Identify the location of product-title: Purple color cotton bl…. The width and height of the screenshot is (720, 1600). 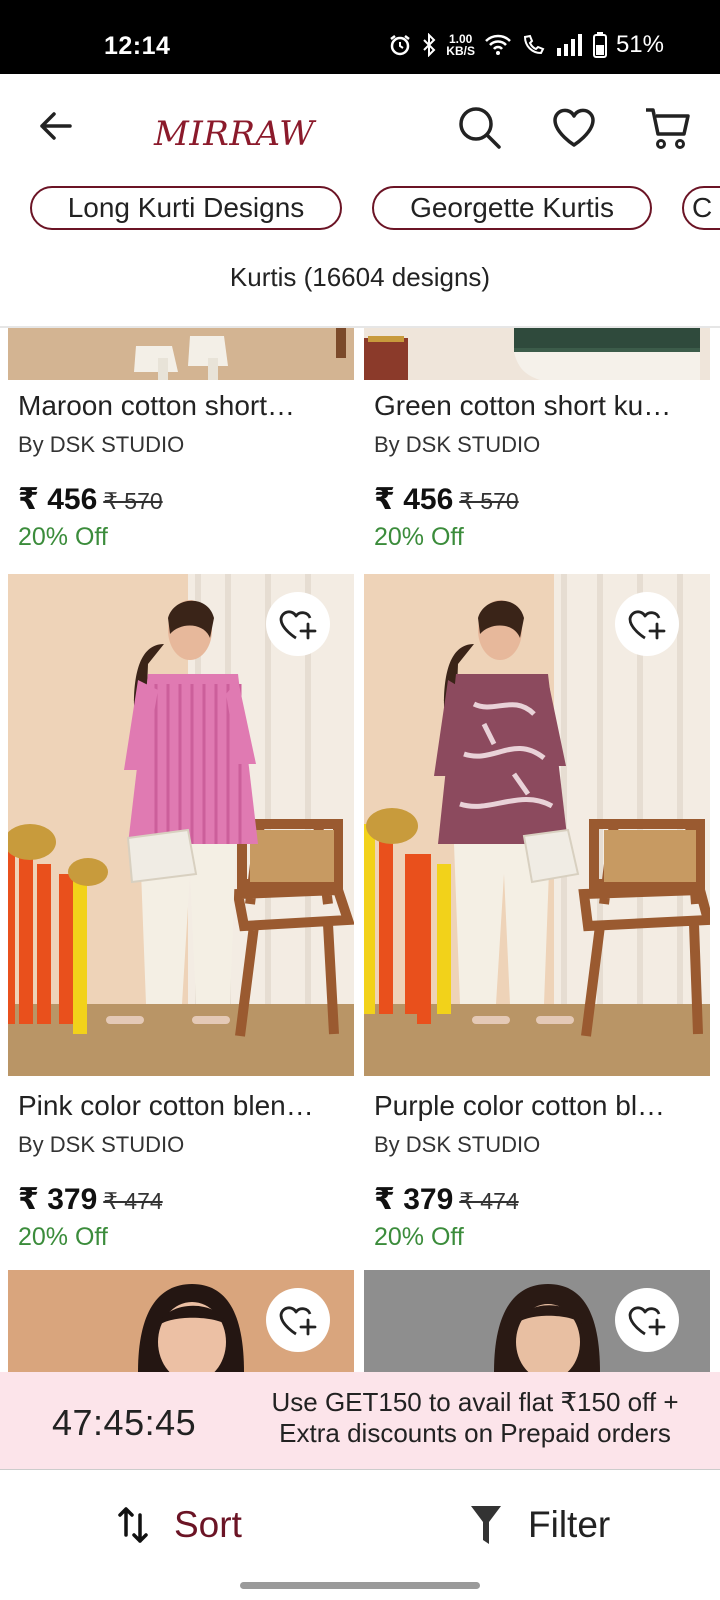
(539, 1106).